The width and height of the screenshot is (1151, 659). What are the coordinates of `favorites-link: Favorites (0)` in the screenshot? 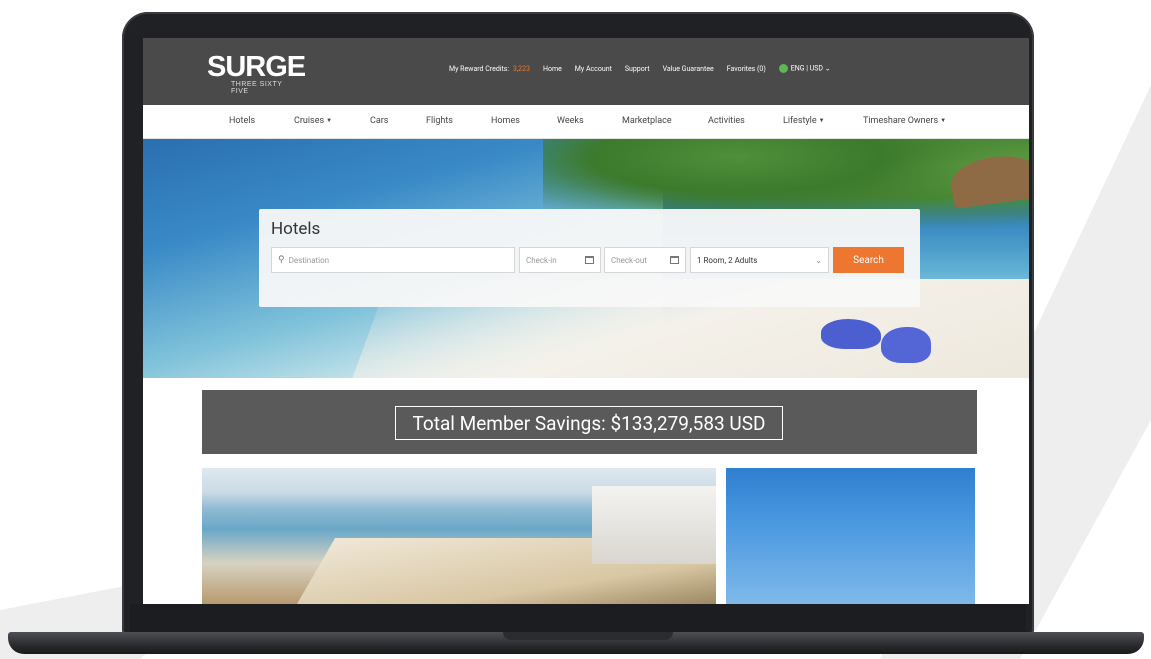 It's located at (746, 69).